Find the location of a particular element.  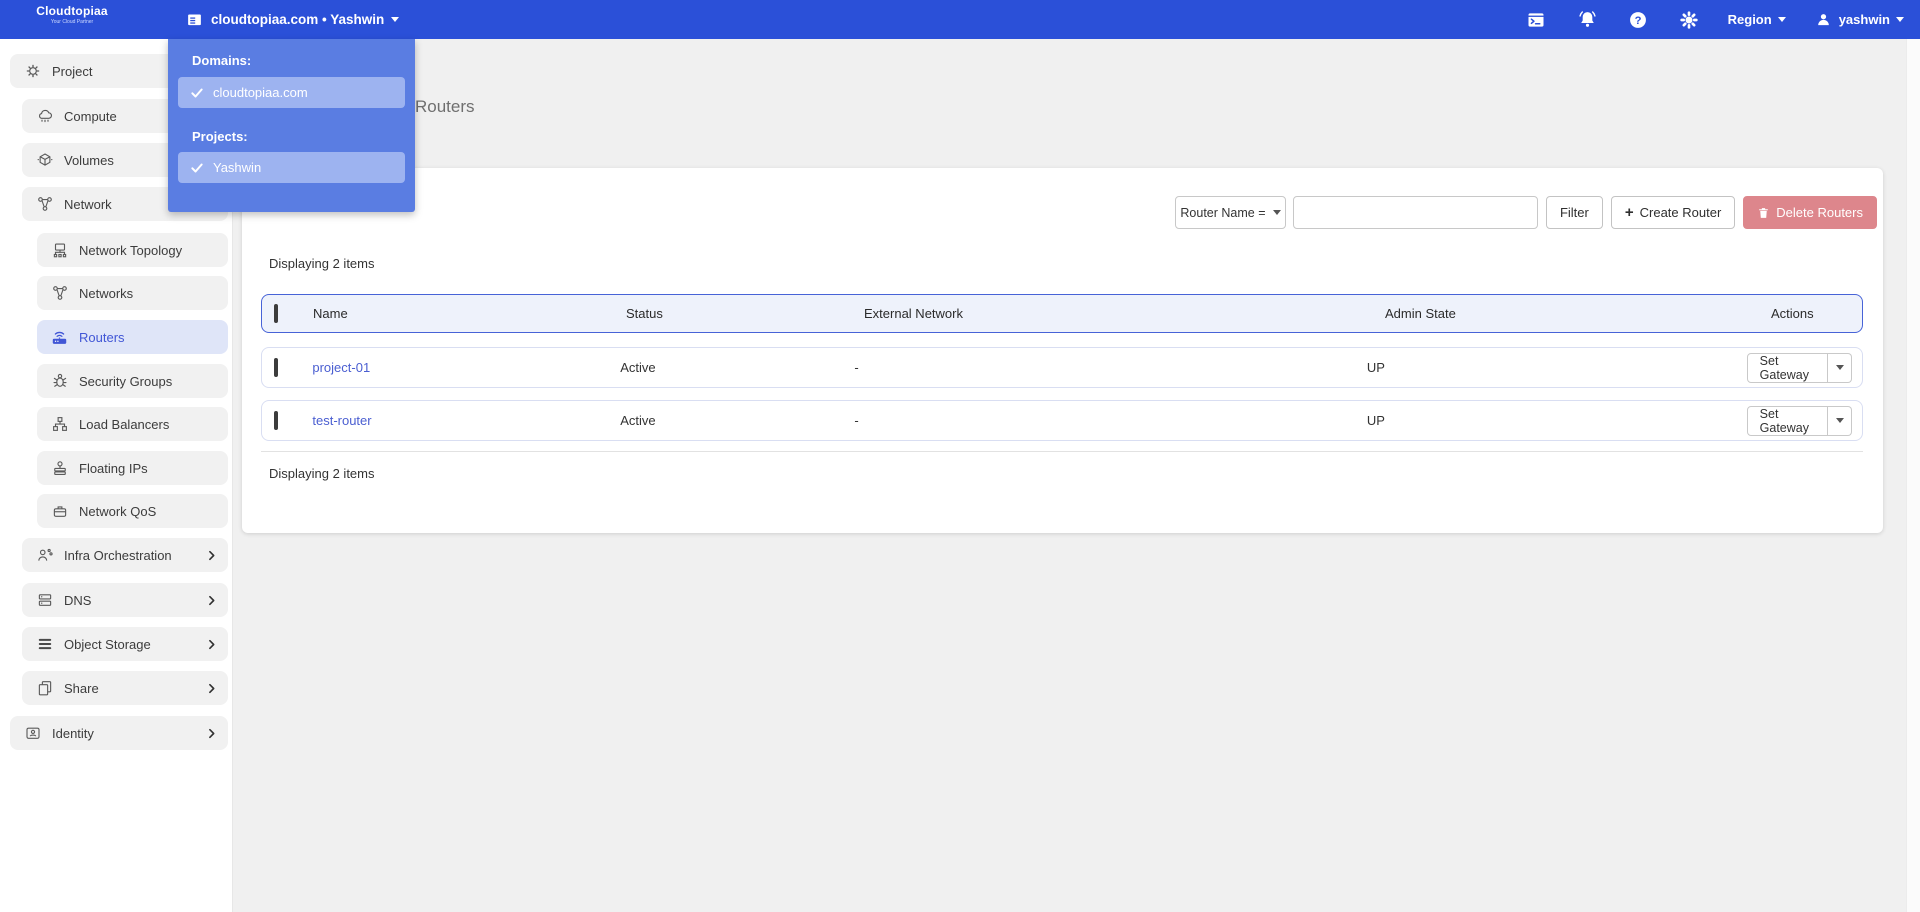

infra-orchestration-icon is located at coordinates (44, 555).